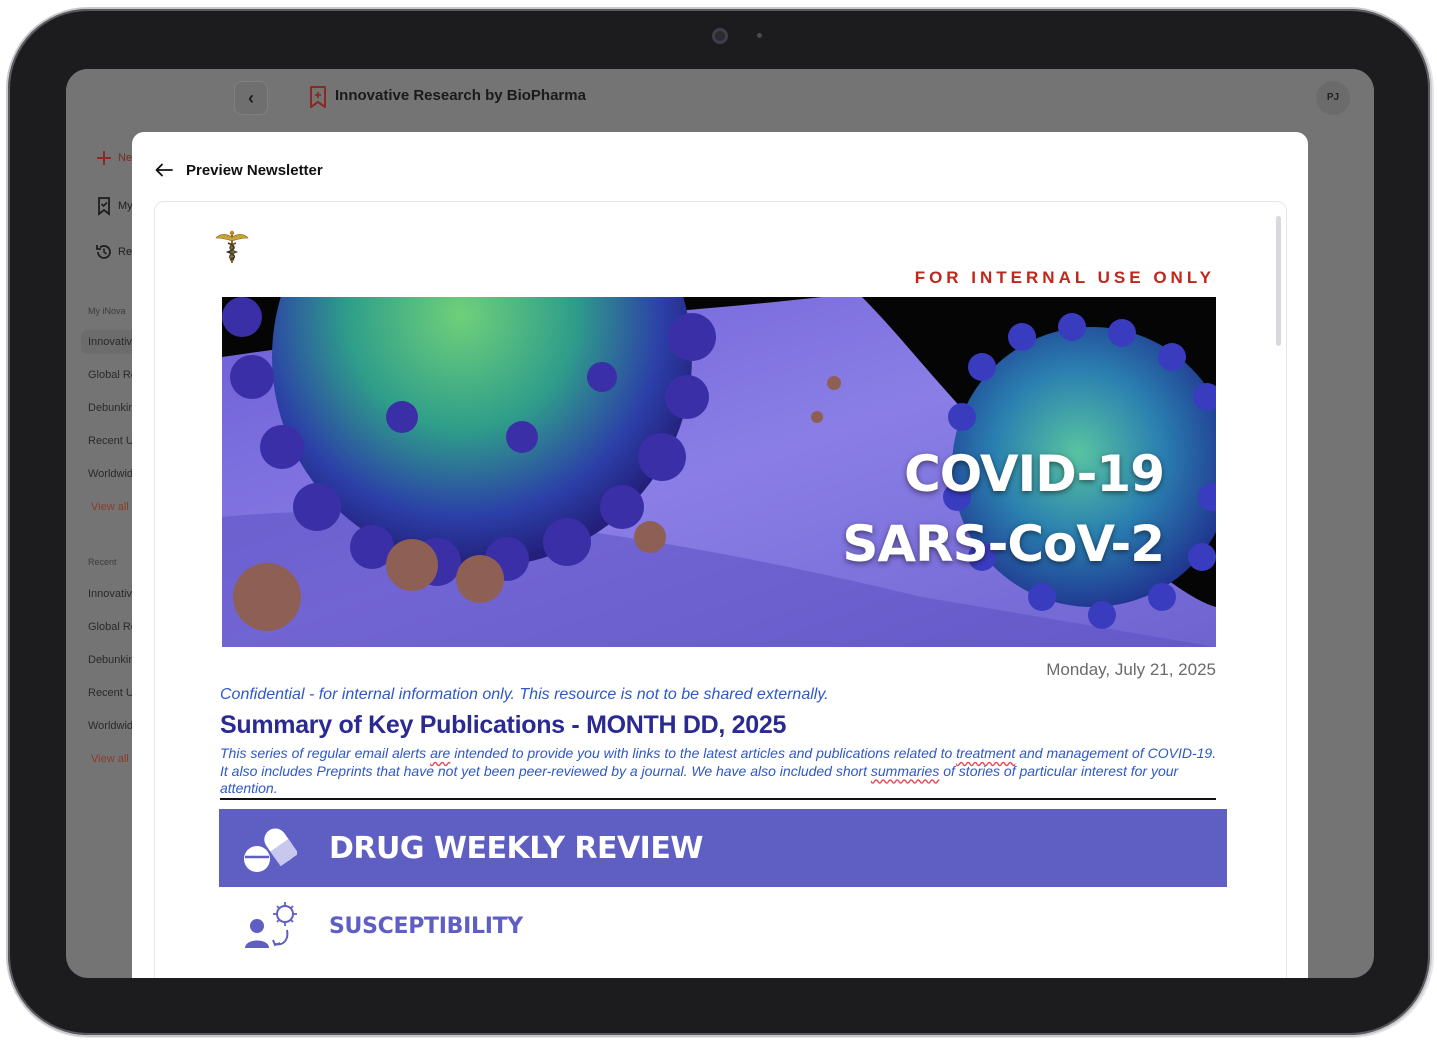 The height and width of the screenshot is (1044, 1437). I want to click on modal-title: Preview Newsletter, so click(254, 170).